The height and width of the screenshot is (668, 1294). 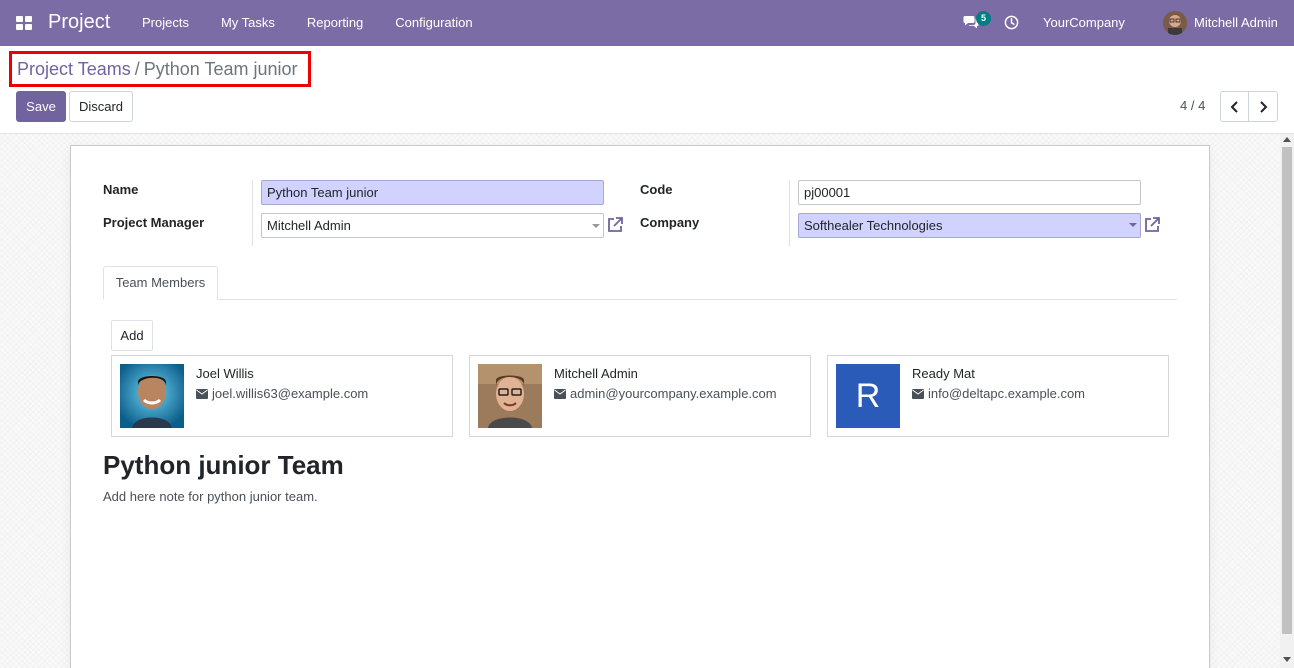 I want to click on member-avatar: R, so click(x=868, y=396).